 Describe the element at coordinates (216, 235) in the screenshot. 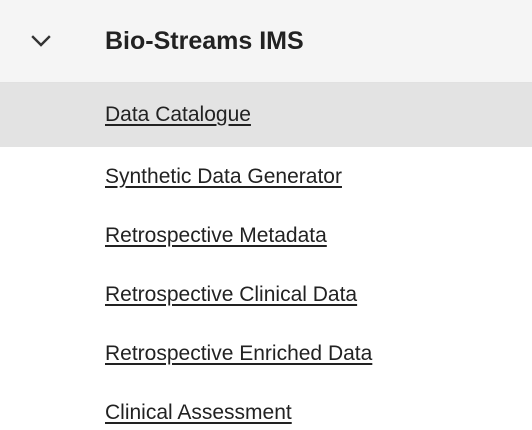

I see `link-retrospective-metadata: Retrospective Metadata` at that location.